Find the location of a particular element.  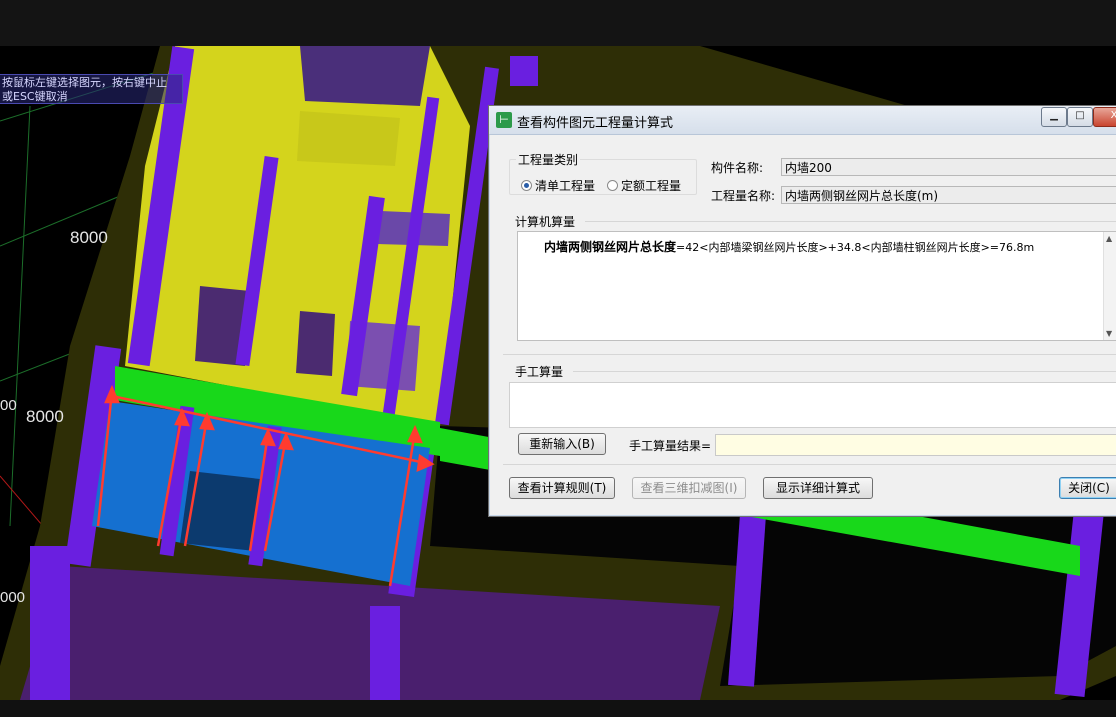

radio-quota-quantity: 定额工程量 is located at coordinates (644, 185).